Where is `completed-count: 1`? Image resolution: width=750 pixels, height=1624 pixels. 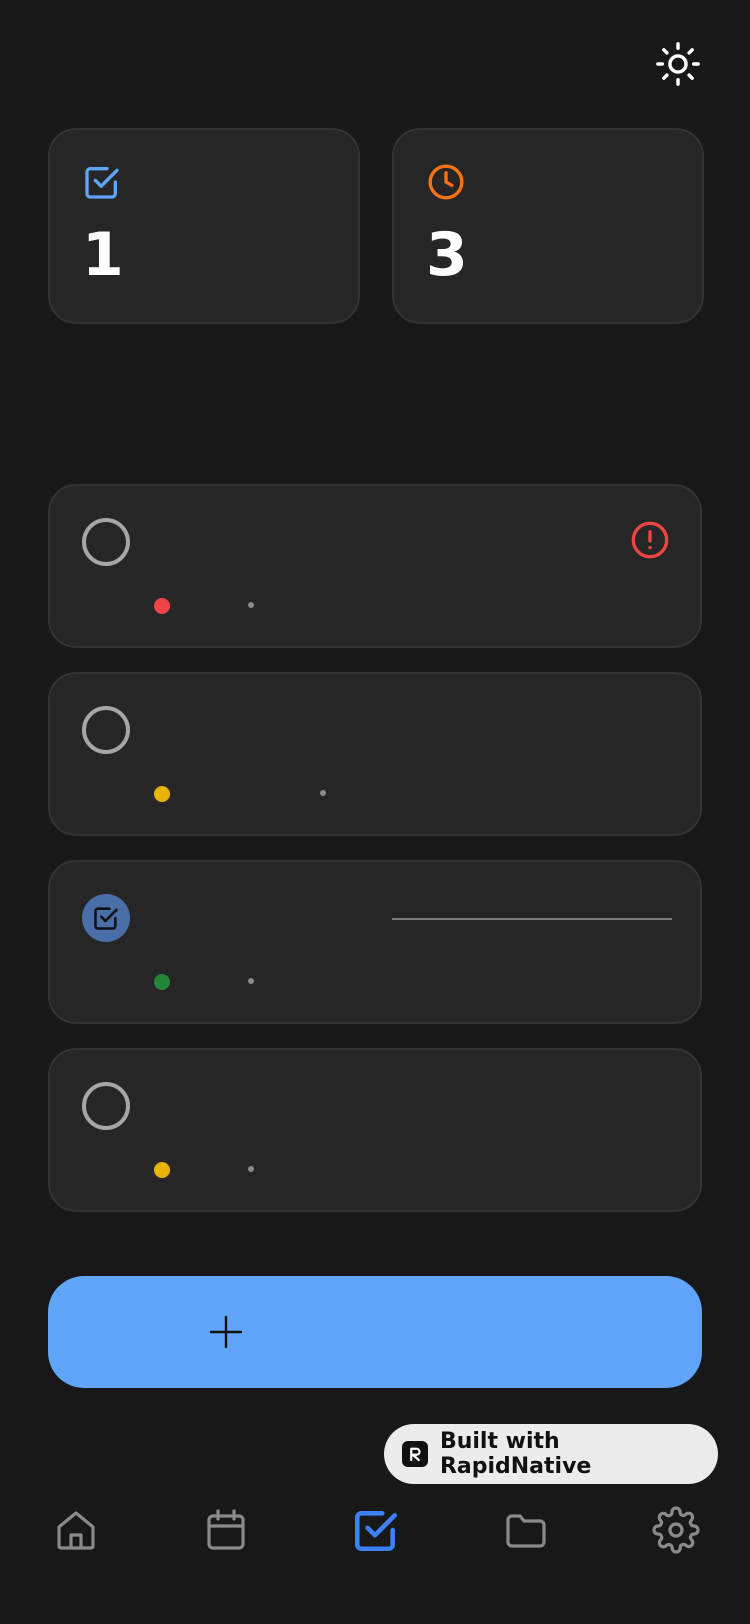
completed-count: 1 is located at coordinates (103, 255).